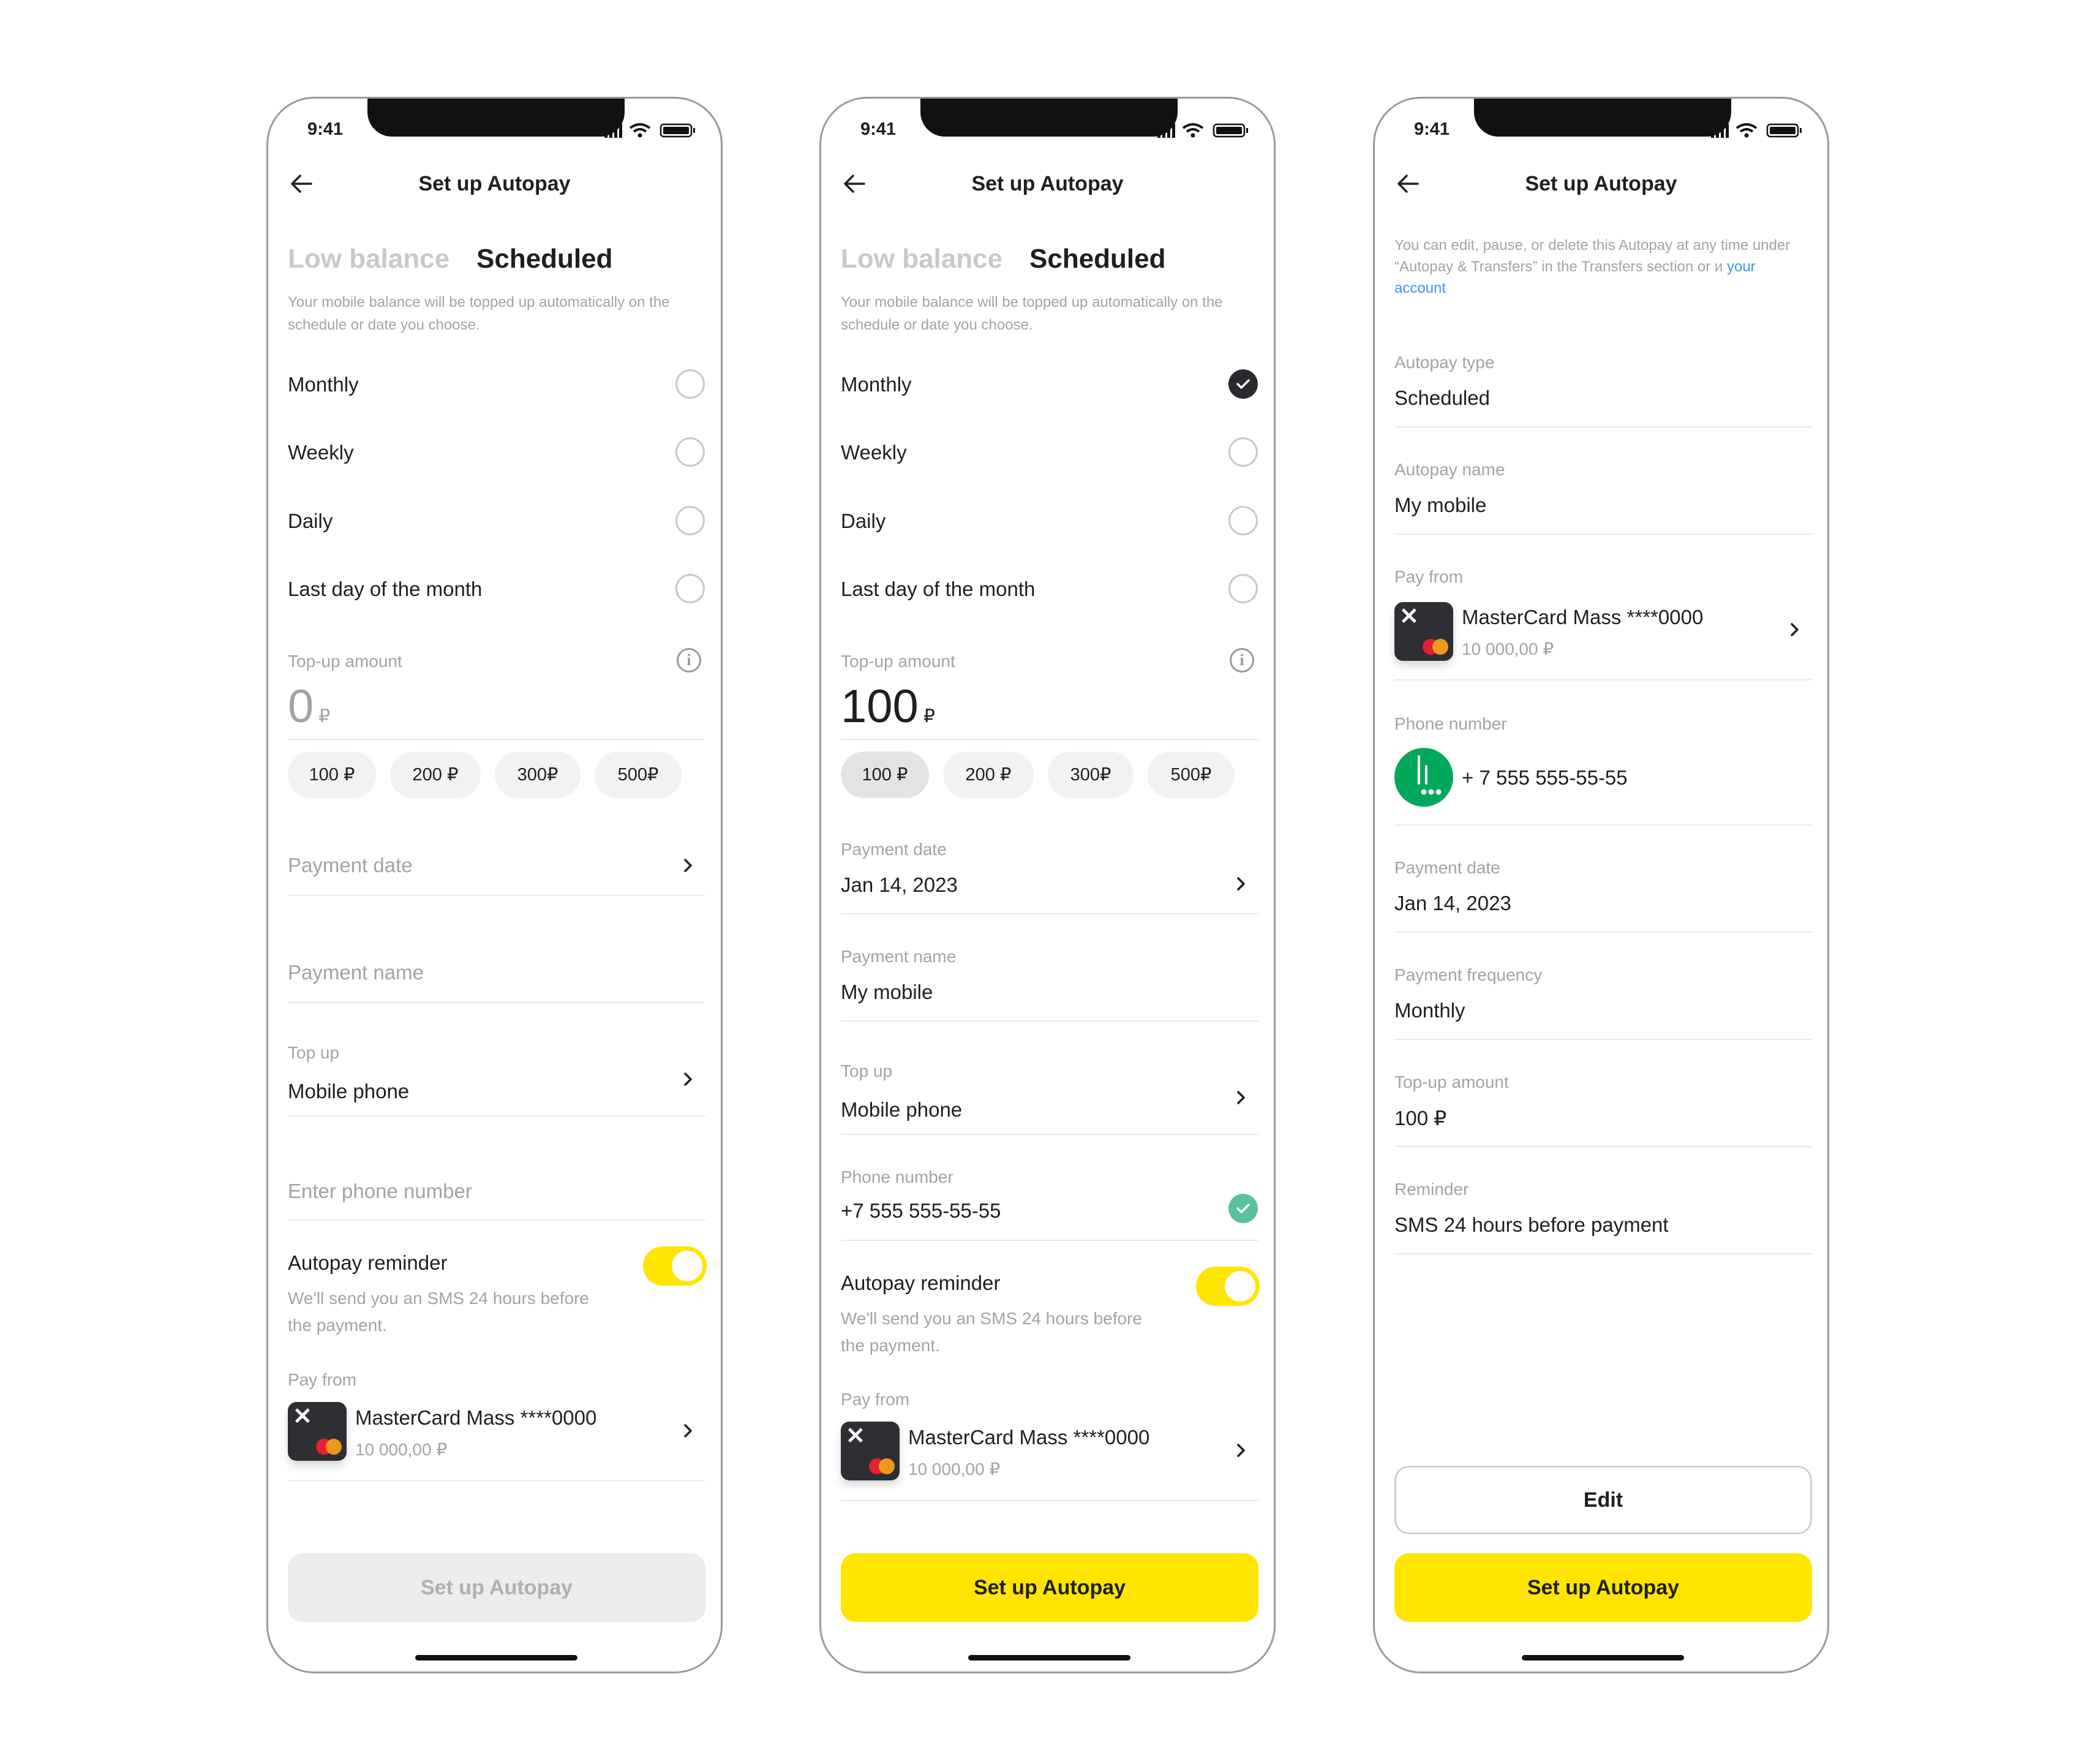 The width and height of the screenshot is (2087, 1764). Describe the element at coordinates (356, 973) in the screenshot. I see `payment-name-input: Payment name` at that location.